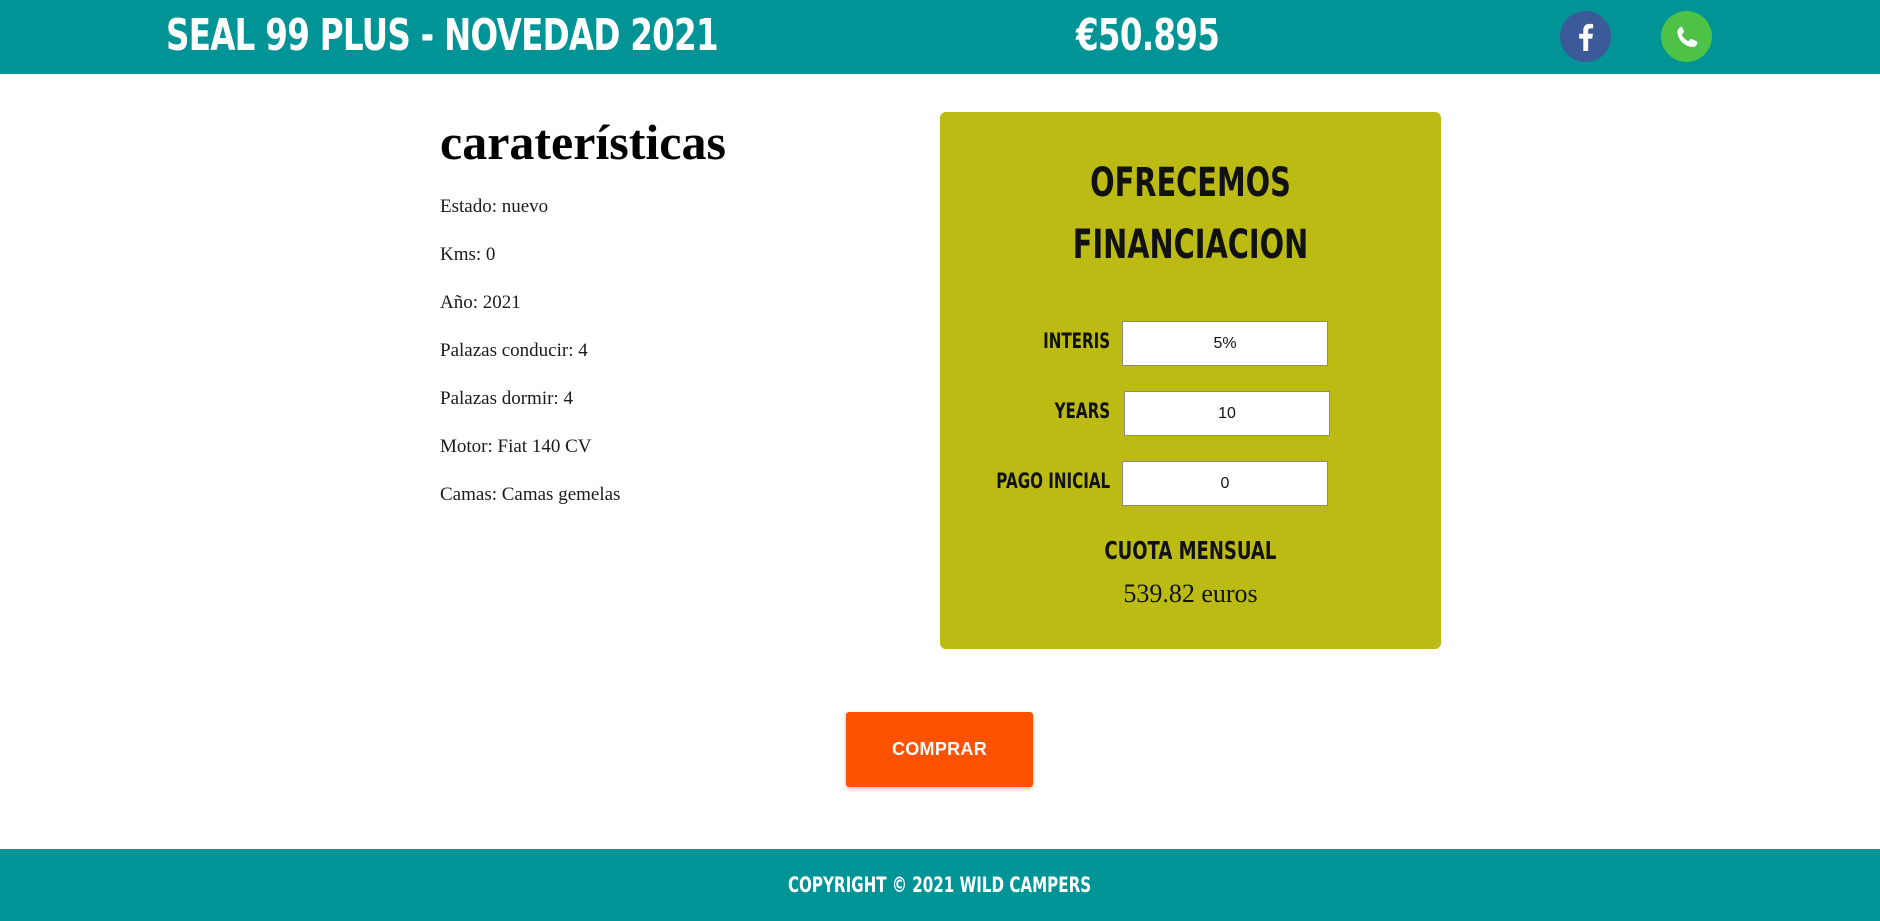 The height and width of the screenshot is (921, 1880). I want to click on years-label: YEARS, so click(1082, 411).